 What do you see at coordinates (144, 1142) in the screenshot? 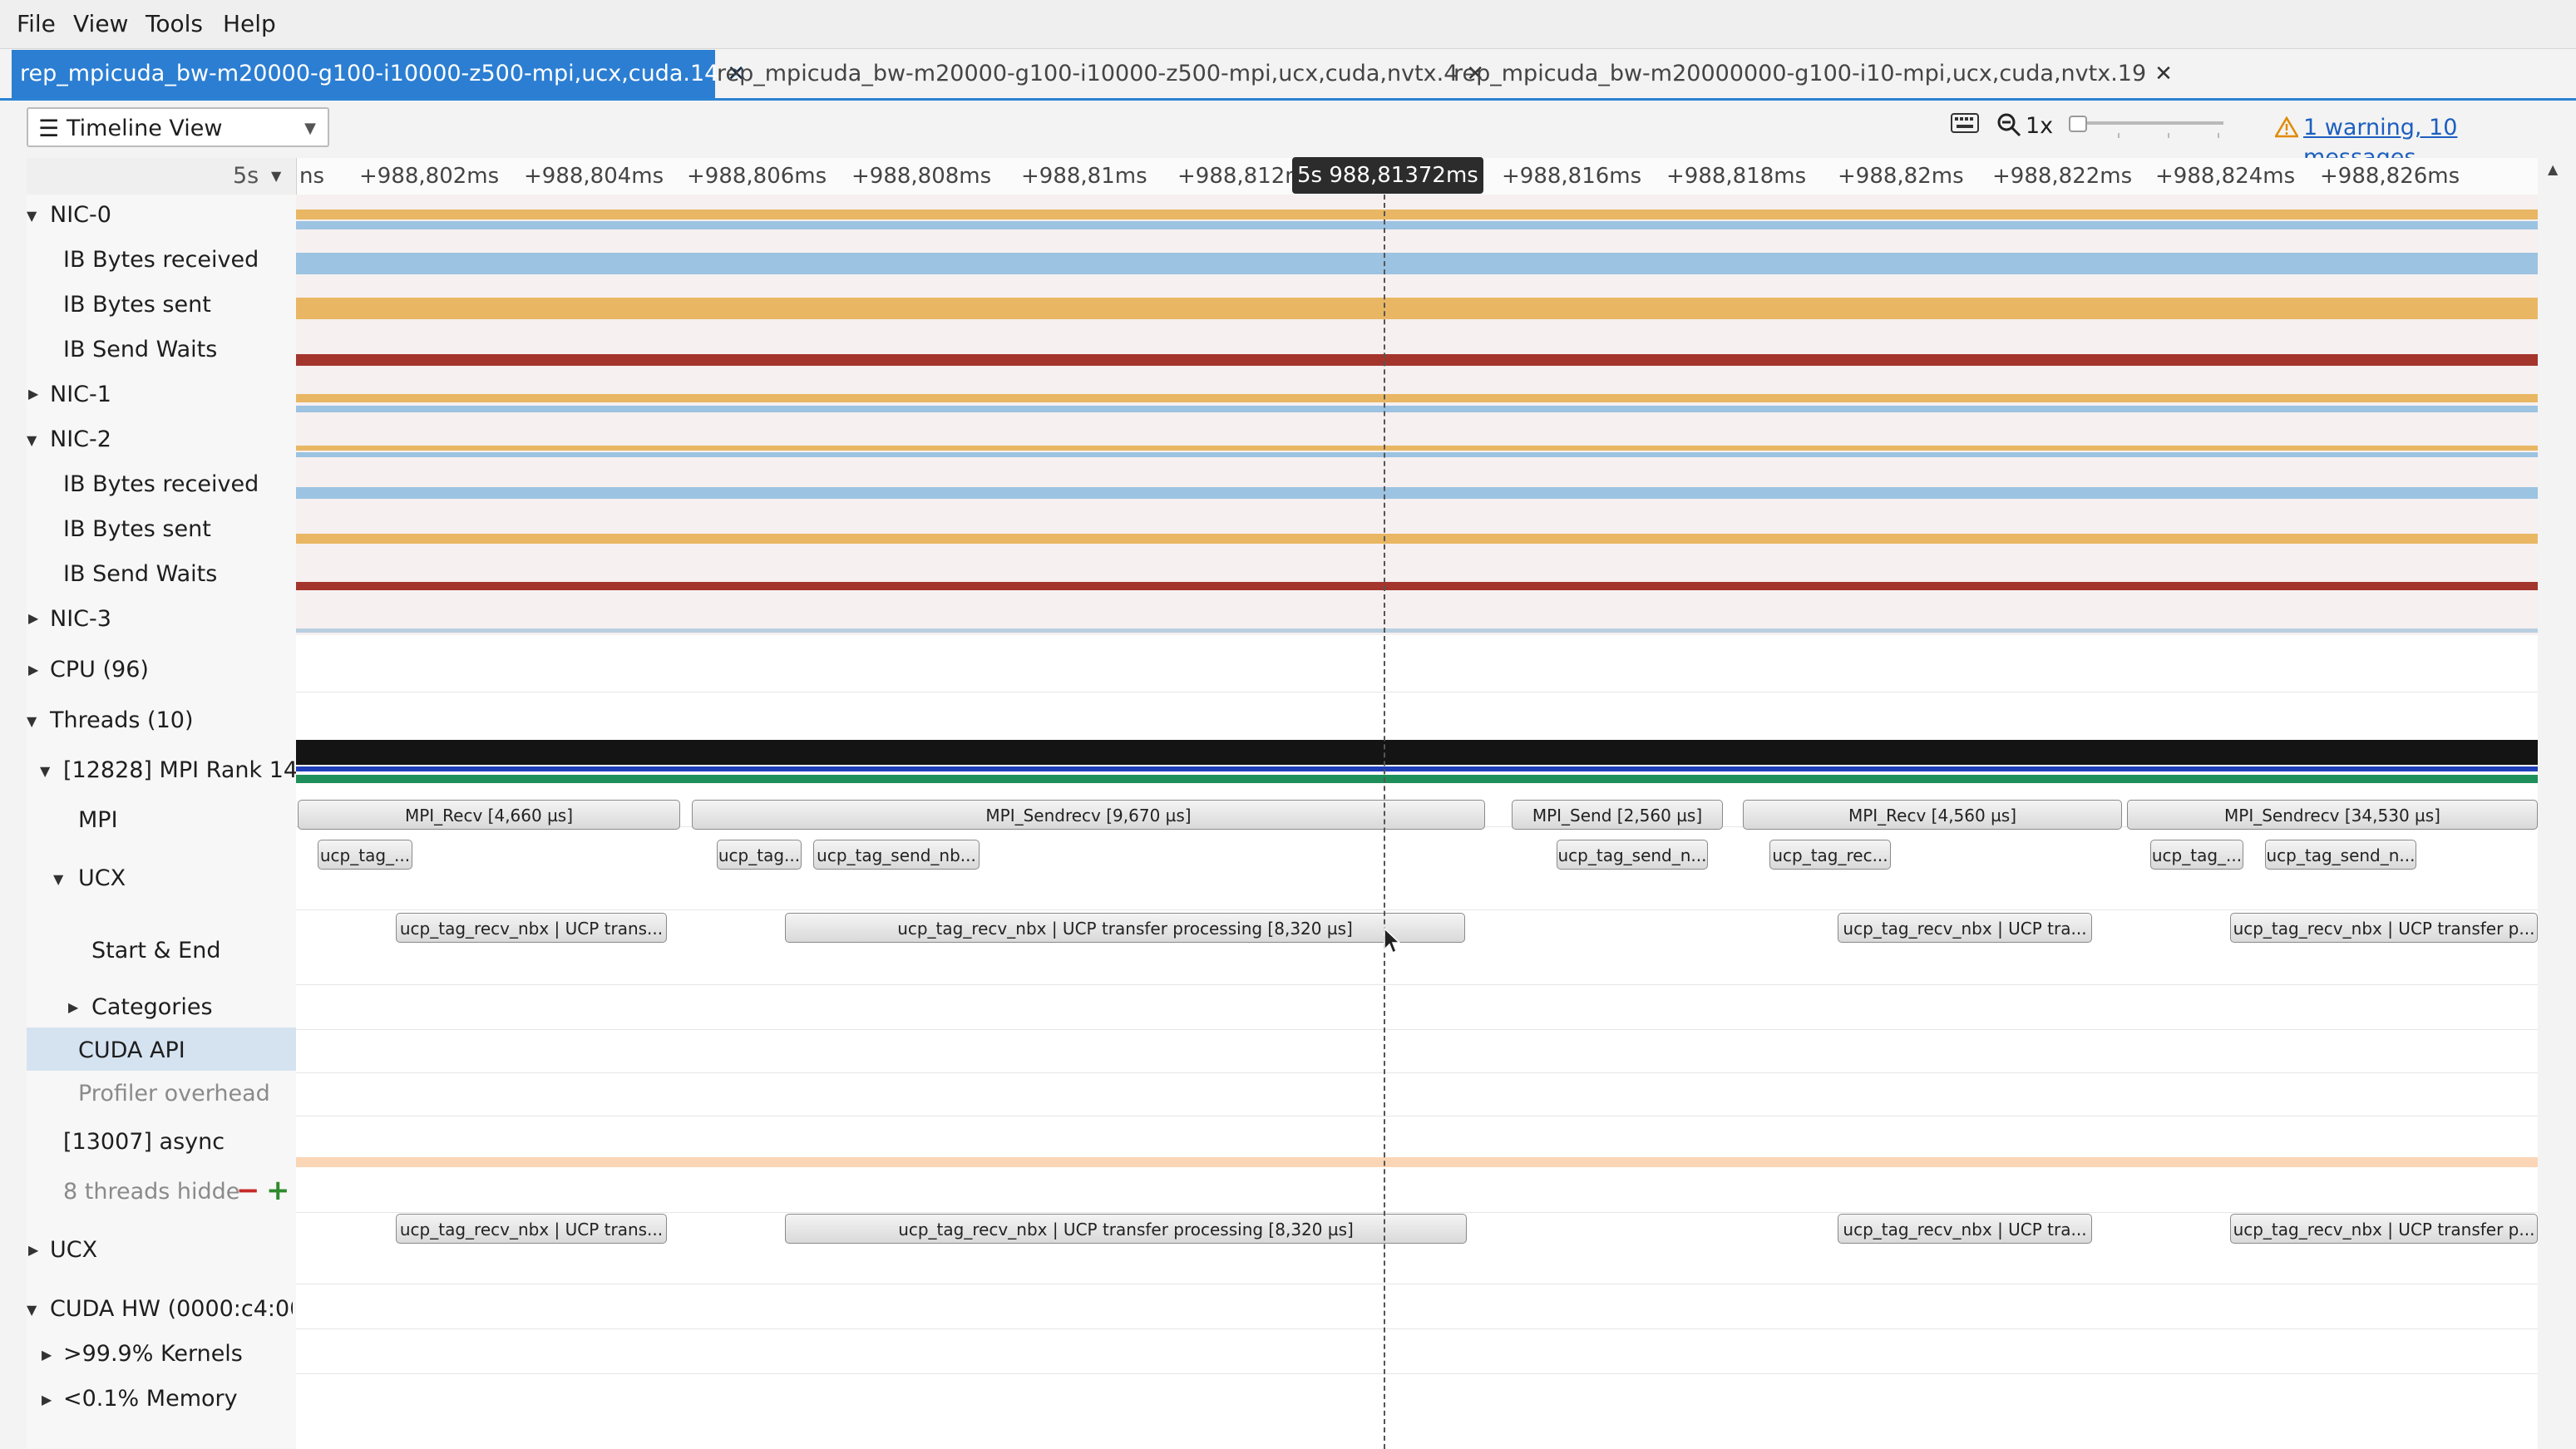
I see `tree-item-async-thread: [13007] async` at bounding box center [144, 1142].